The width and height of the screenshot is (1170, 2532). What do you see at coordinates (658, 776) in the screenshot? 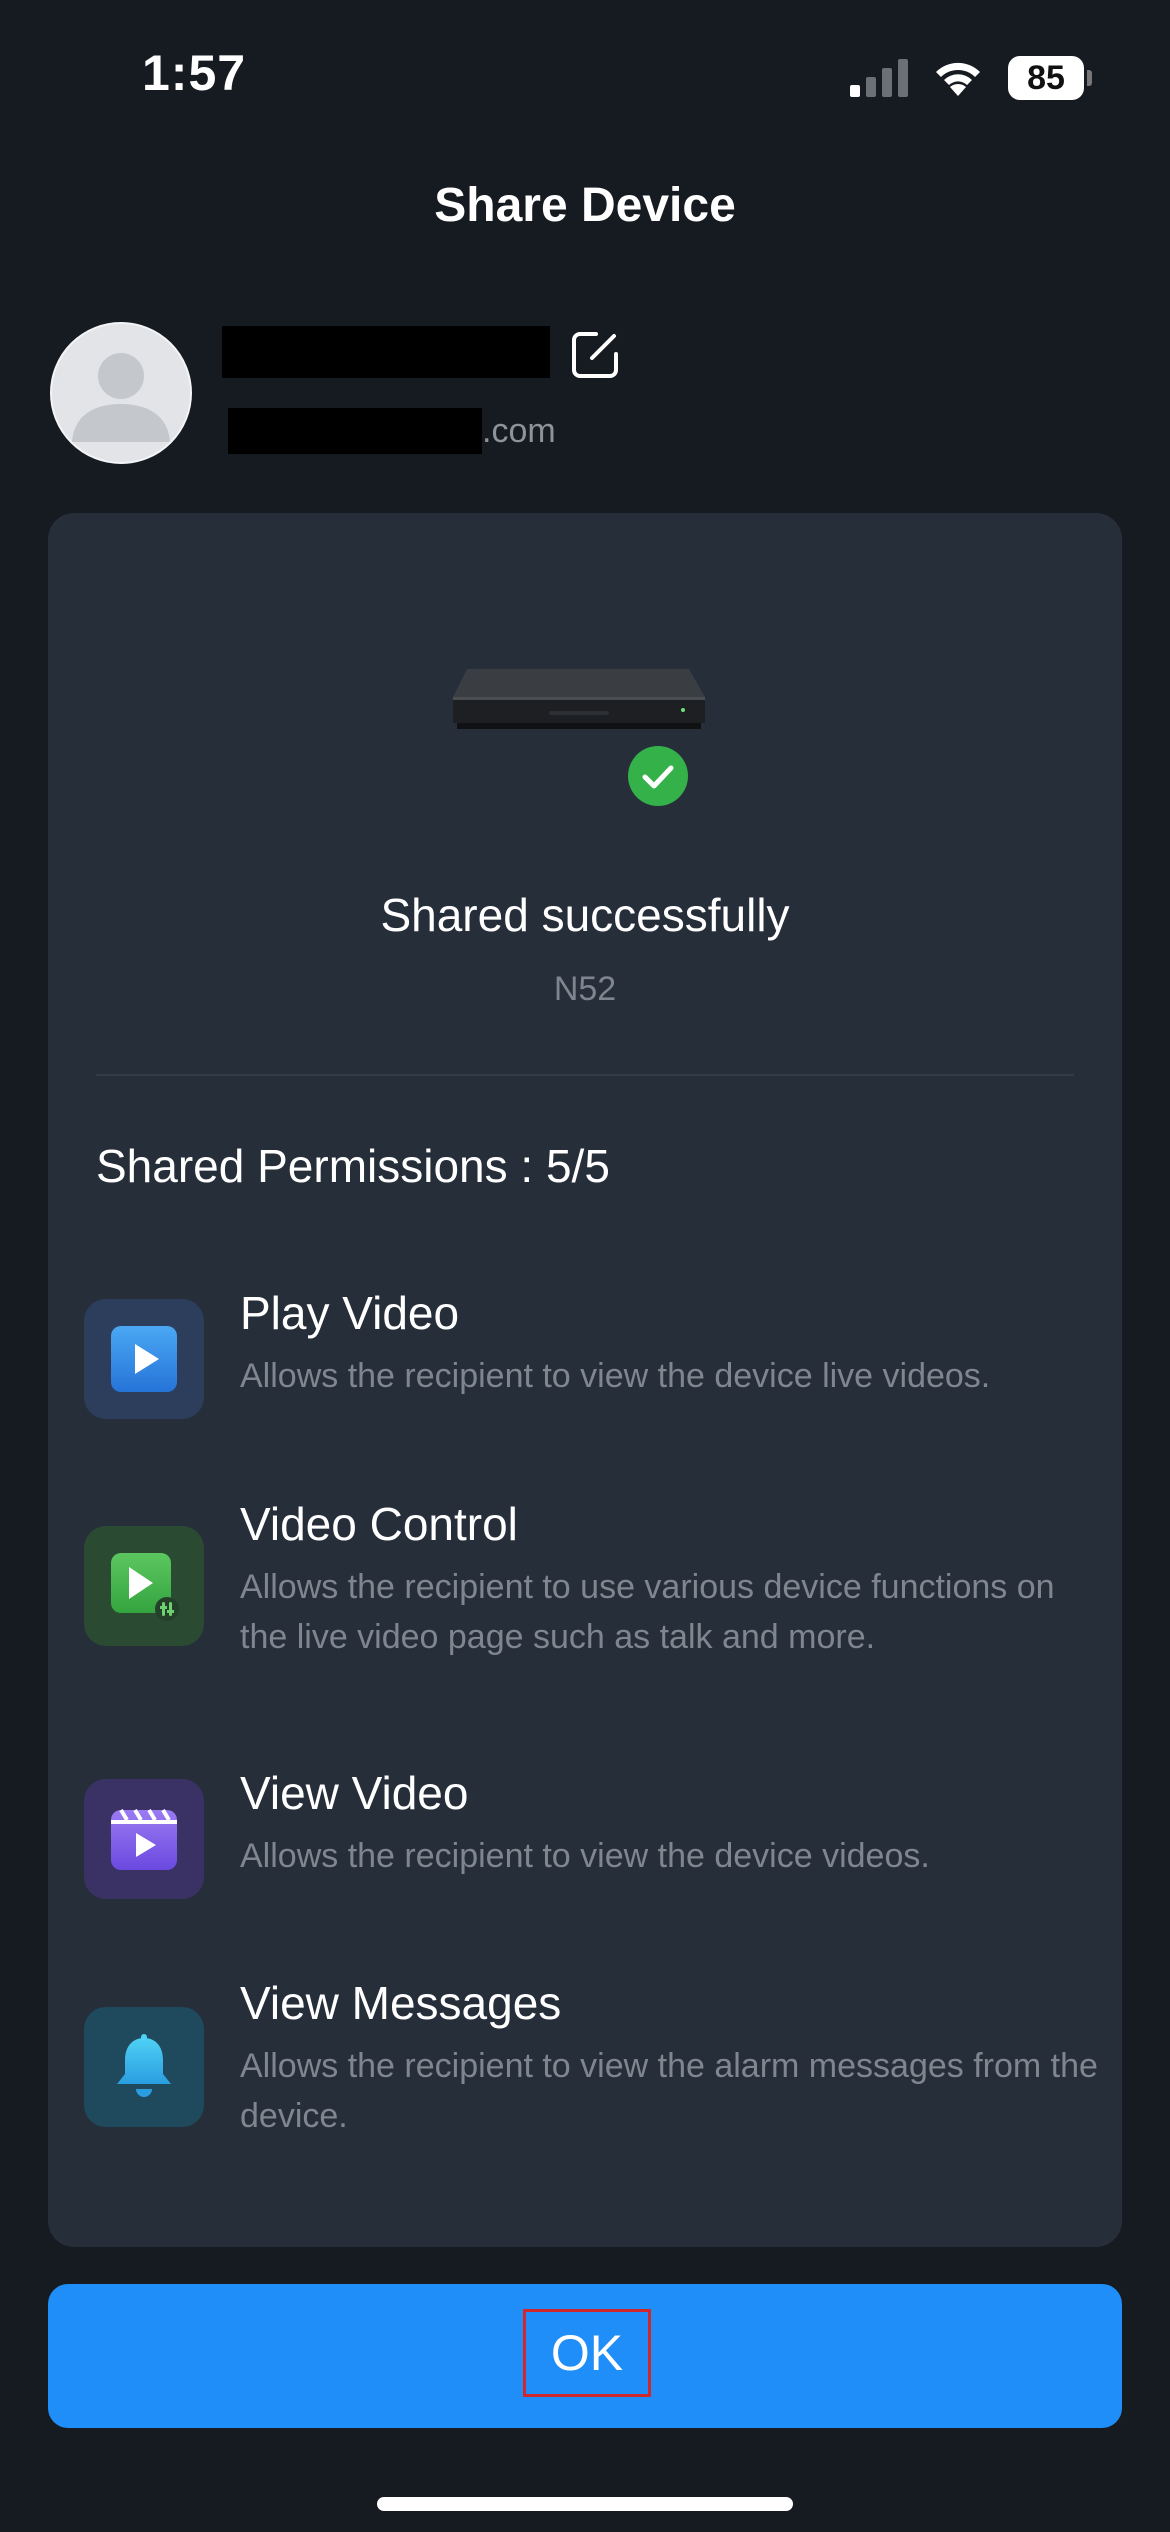
I see `check-icon` at bounding box center [658, 776].